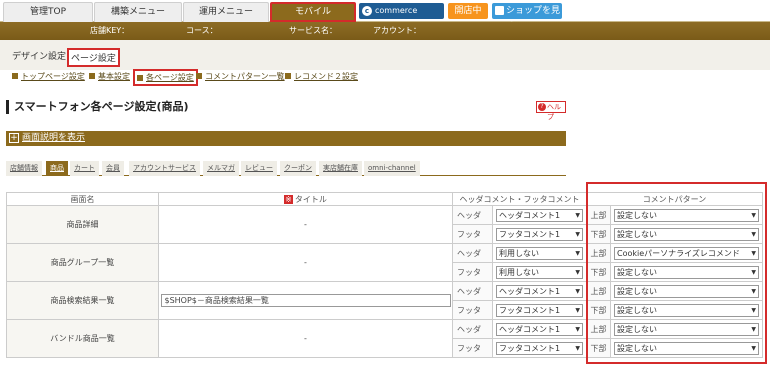 This screenshot has height=365, width=770. I want to click on col-comment-pattern: コメントパターン, so click(674, 199).